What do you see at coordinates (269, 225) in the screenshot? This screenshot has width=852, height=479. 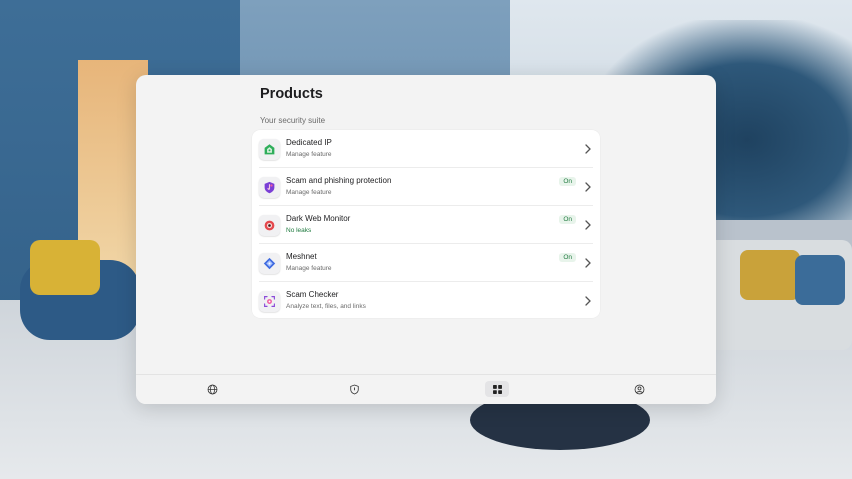 I see `eye-icon` at bounding box center [269, 225].